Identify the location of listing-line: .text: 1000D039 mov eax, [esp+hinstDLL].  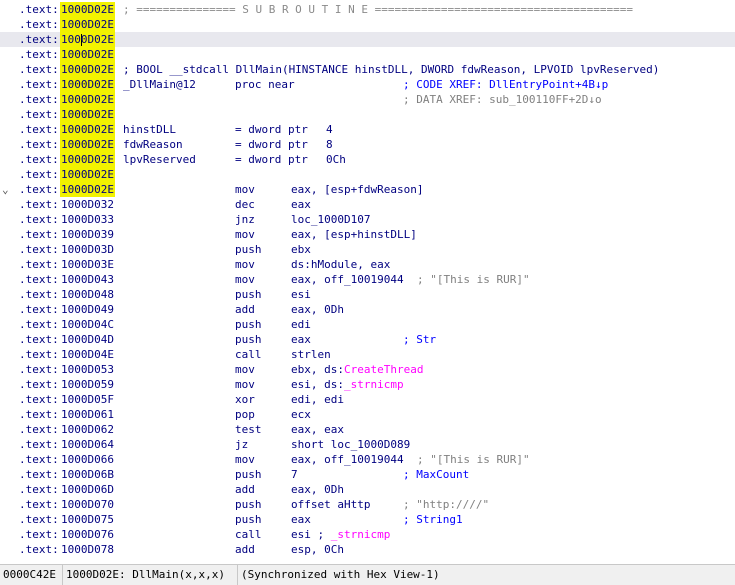
(367, 234).